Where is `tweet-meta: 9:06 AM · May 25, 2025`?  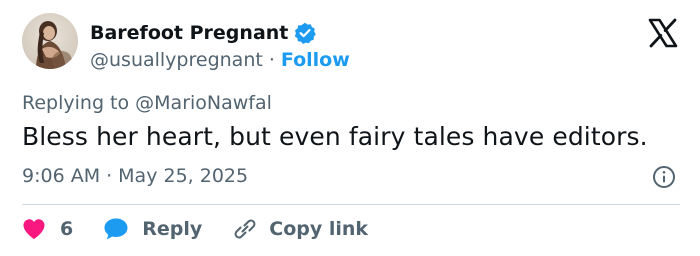
tweet-meta: 9:06 AM · May 25, 2025 is located at coordinates (135, 176).